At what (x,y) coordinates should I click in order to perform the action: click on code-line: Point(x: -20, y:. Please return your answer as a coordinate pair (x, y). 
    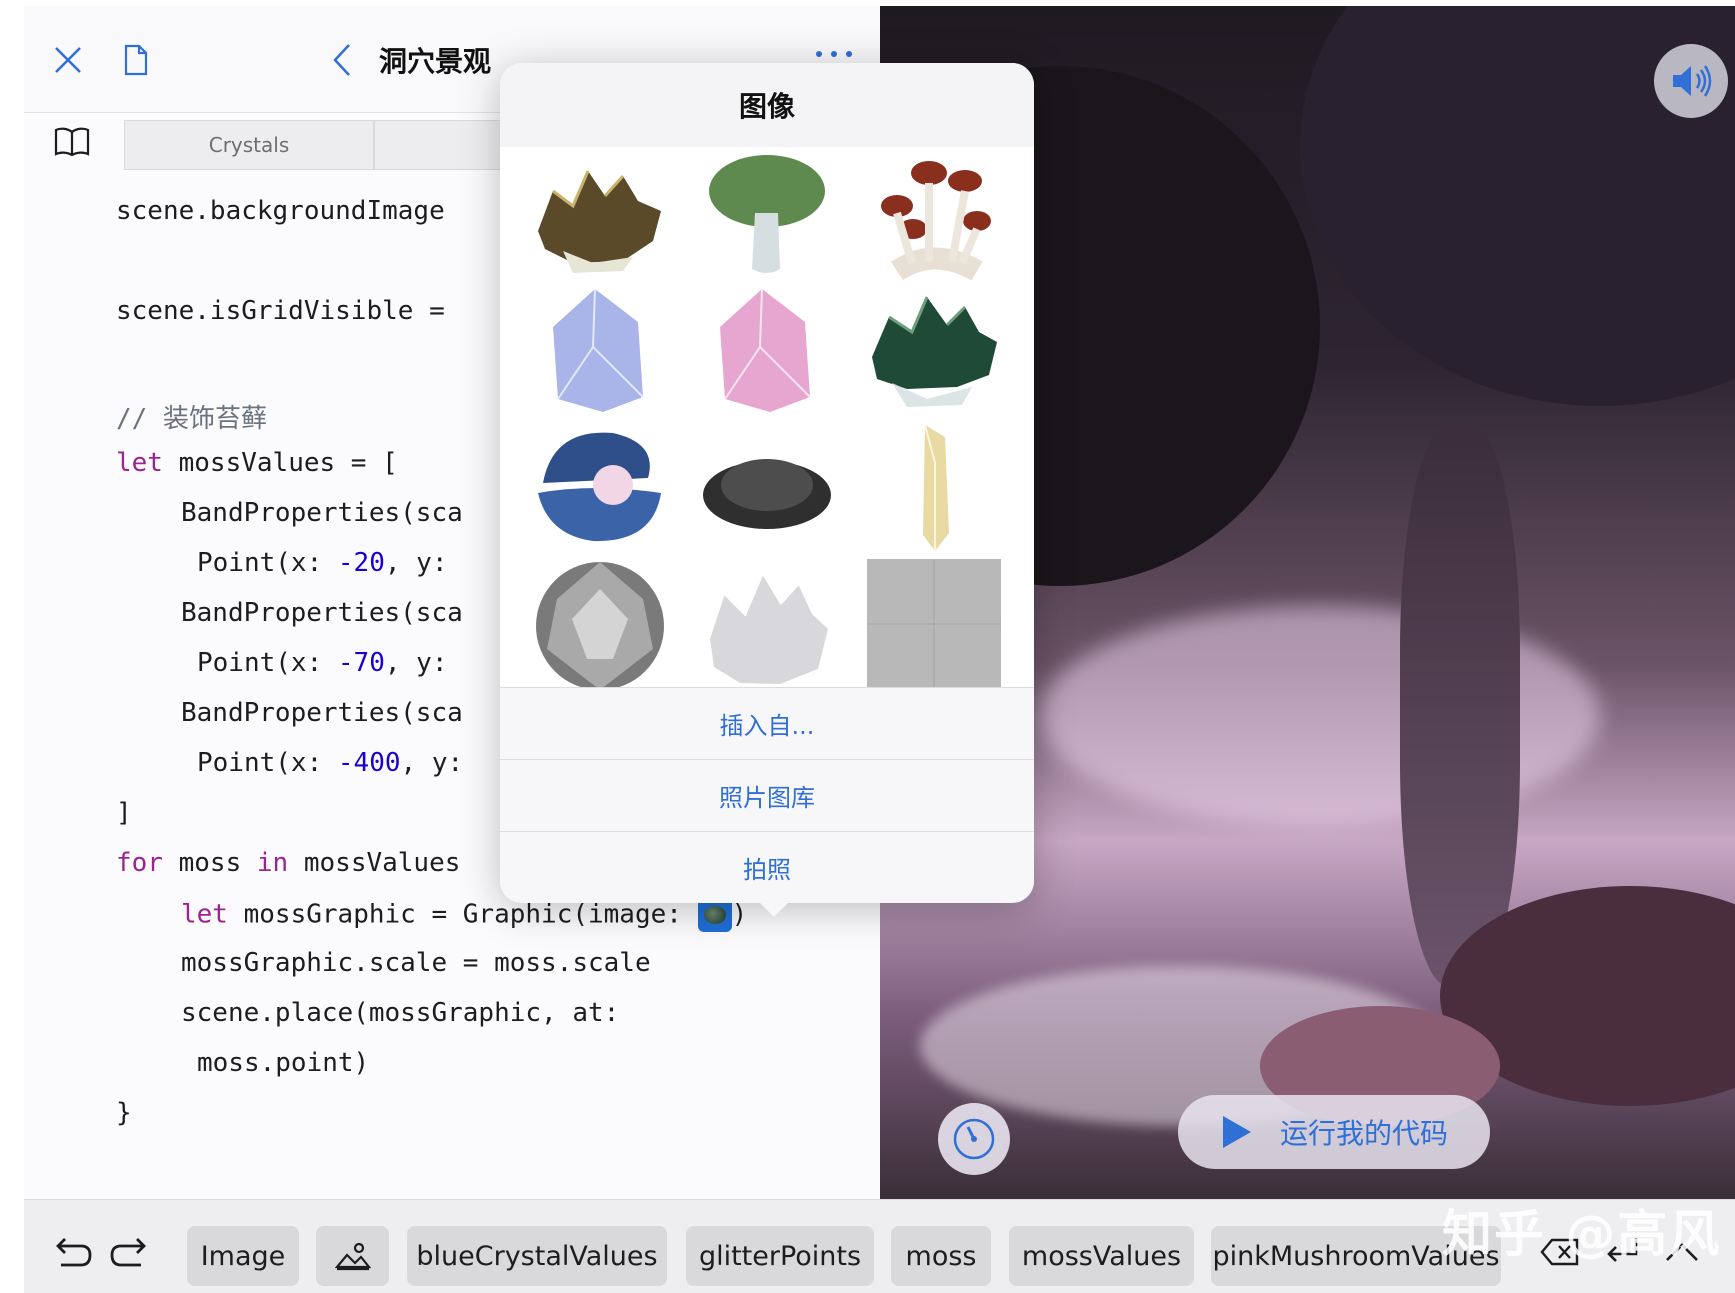
    Looking at the image, I should click on (322, 563).